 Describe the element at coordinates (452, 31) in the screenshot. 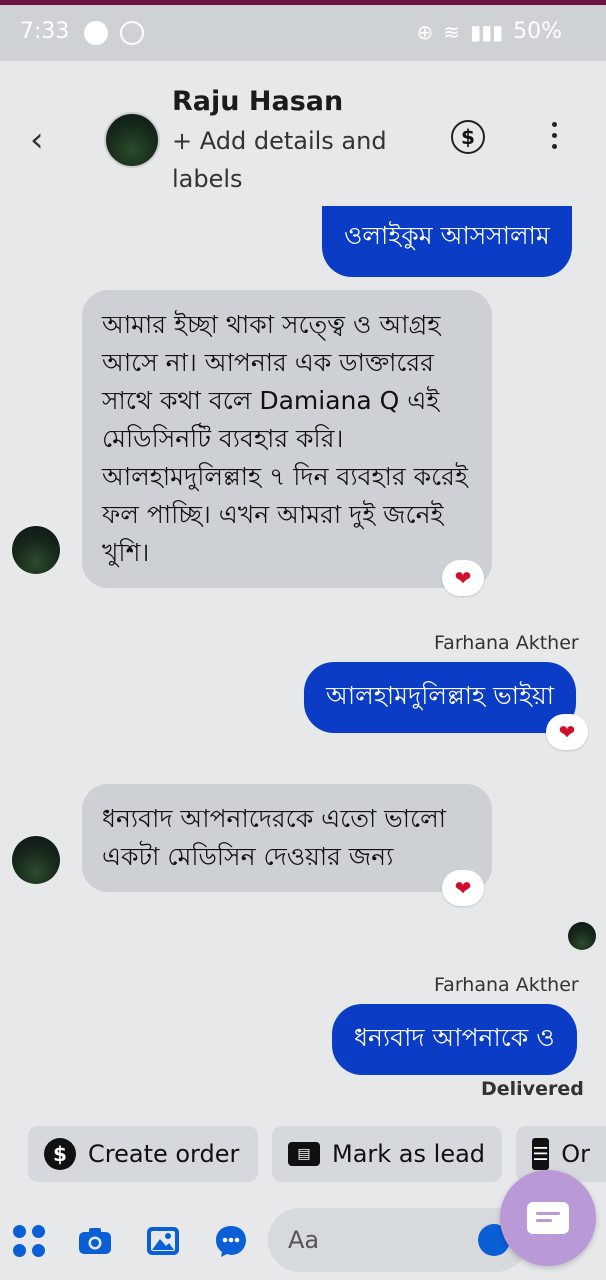

I see `wifi-icon: ≋` at that location.